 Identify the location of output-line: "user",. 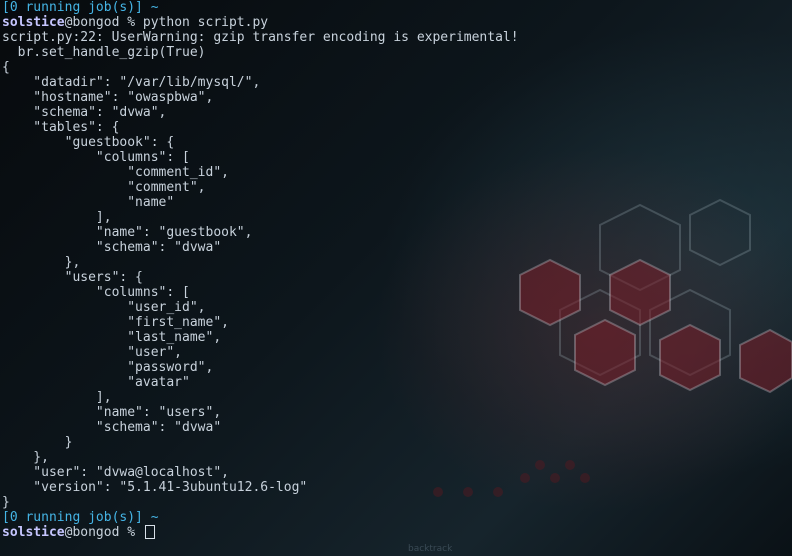
(92, 352).